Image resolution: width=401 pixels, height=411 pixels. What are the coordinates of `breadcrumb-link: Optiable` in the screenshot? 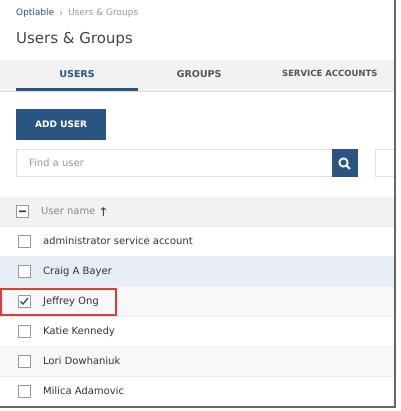 It's located at (35, 13).